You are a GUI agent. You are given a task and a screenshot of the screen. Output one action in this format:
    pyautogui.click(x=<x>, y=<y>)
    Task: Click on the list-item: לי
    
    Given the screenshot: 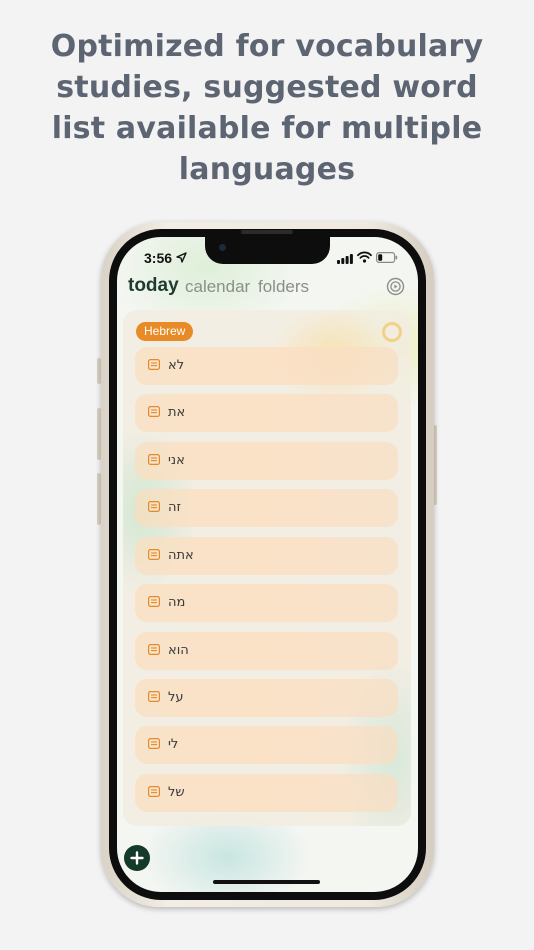 What is the action you would take?
    pyautogui.click(x=266, y=745)
    